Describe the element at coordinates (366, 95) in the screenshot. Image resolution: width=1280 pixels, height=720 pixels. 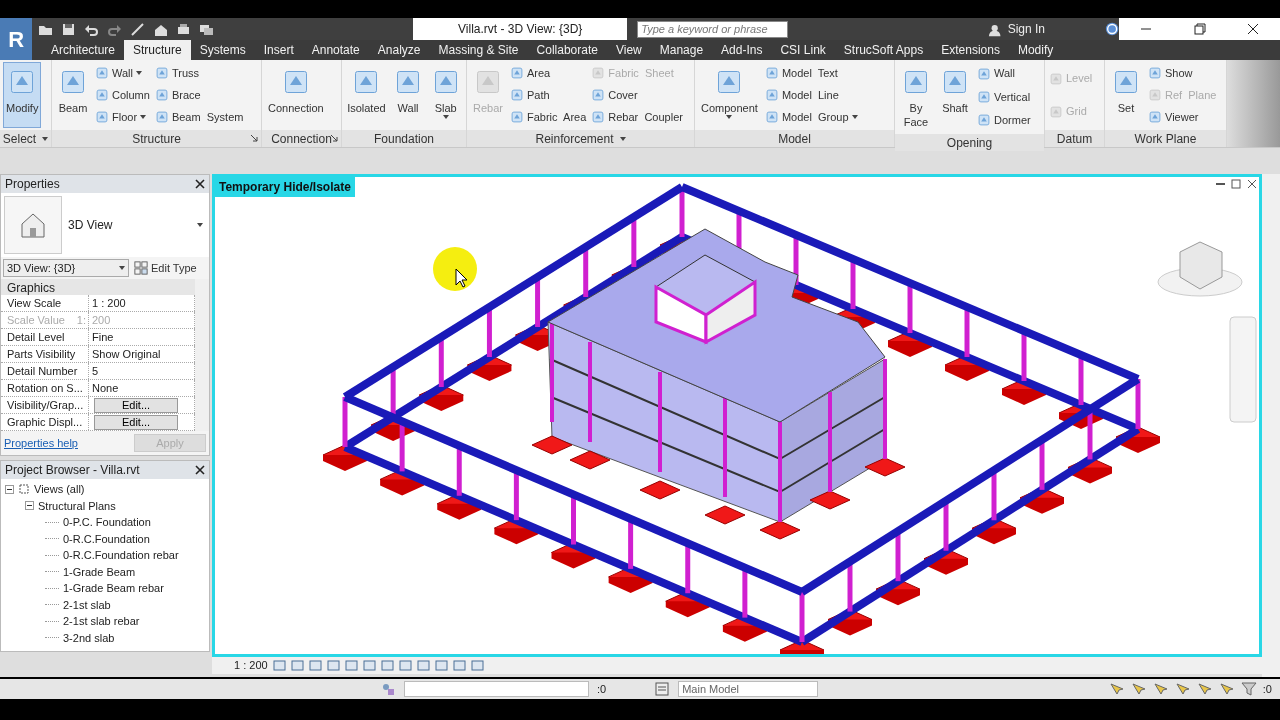
I see `ribbon-tool-button: Isolated` at that location.